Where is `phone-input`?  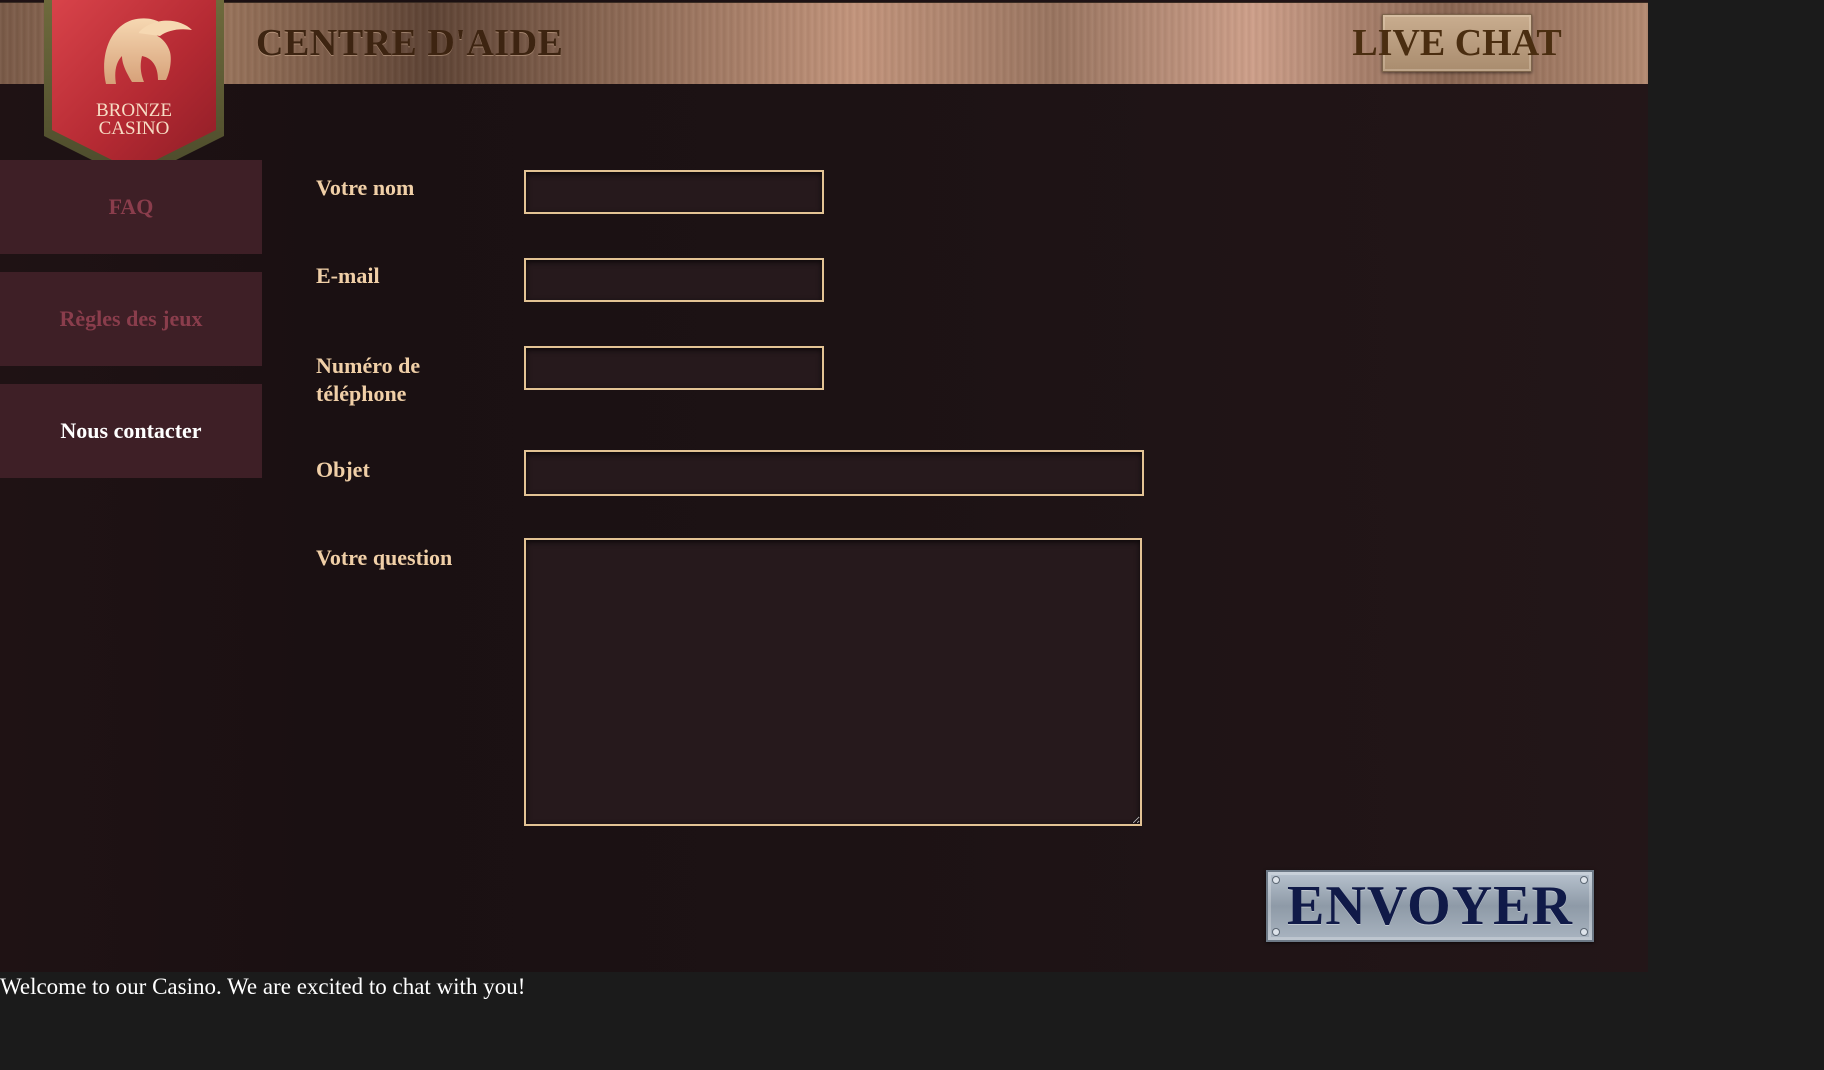
phone-input is located at coordinates (674, 368).